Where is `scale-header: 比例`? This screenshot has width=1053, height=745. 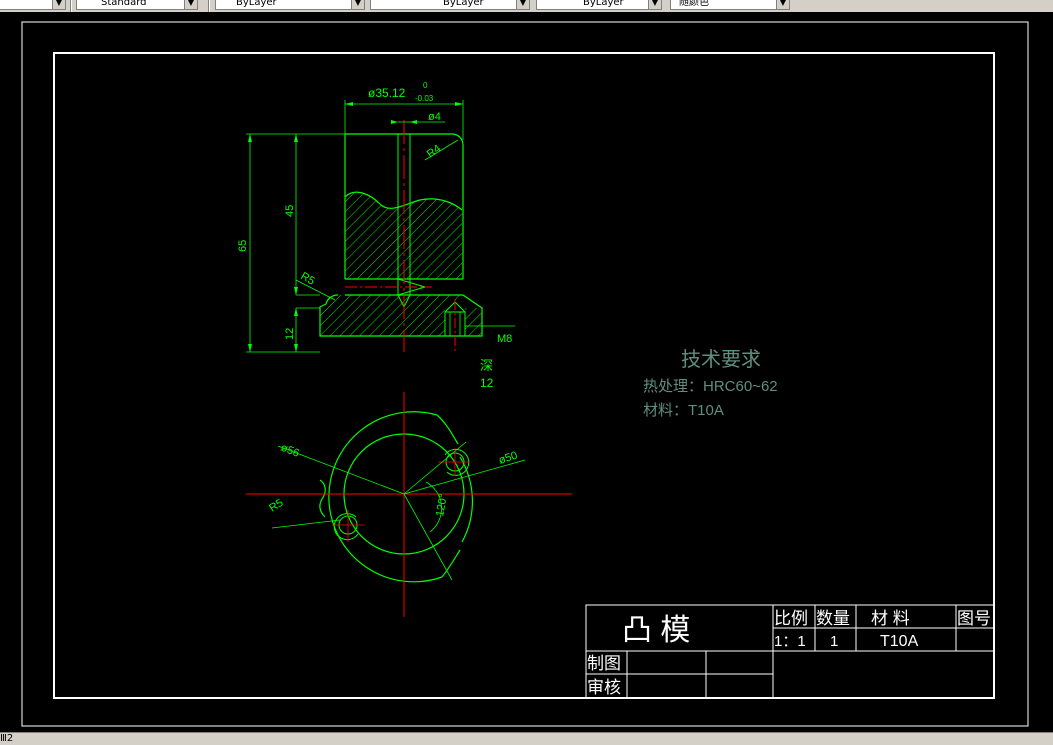
scale-header: 比例 is located at coordinates (791, 618).